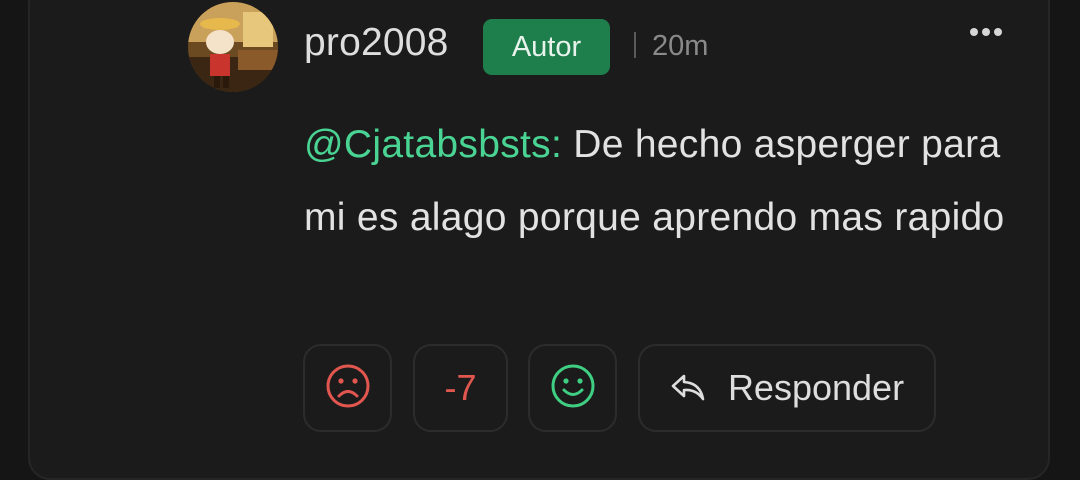 The width and height of the screenshot is (1080, 480). I want to click on vote-score: -7, so click(460, 388).